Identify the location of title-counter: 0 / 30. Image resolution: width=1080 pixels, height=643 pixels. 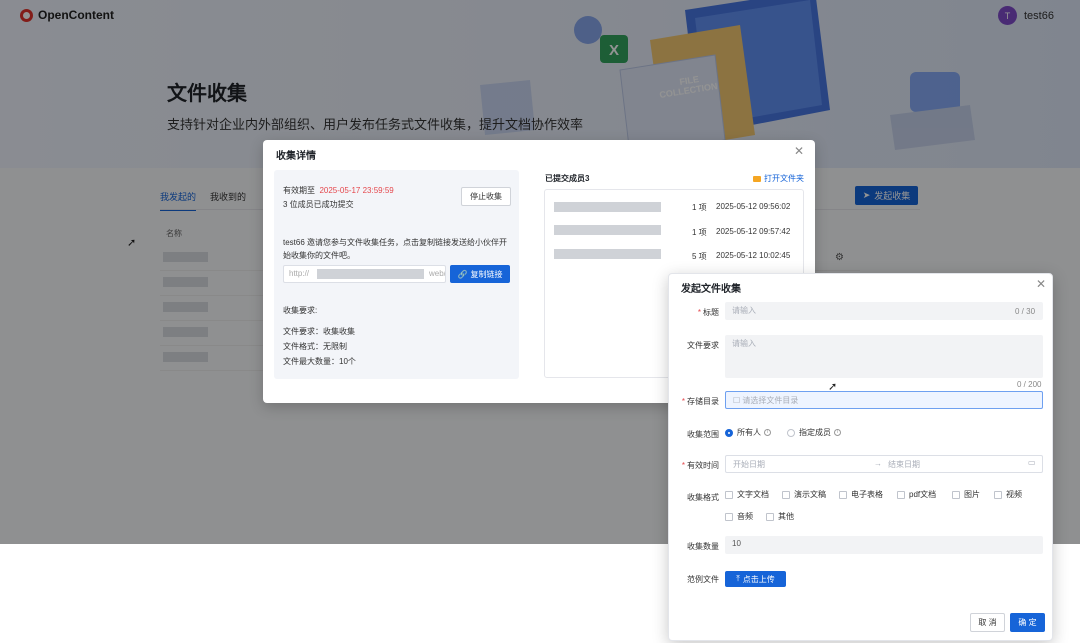
(1025, 311).